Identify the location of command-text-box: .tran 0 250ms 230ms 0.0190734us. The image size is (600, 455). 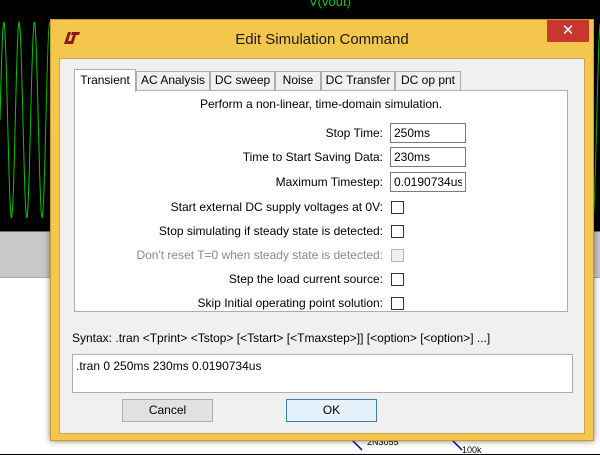
(322, 373).